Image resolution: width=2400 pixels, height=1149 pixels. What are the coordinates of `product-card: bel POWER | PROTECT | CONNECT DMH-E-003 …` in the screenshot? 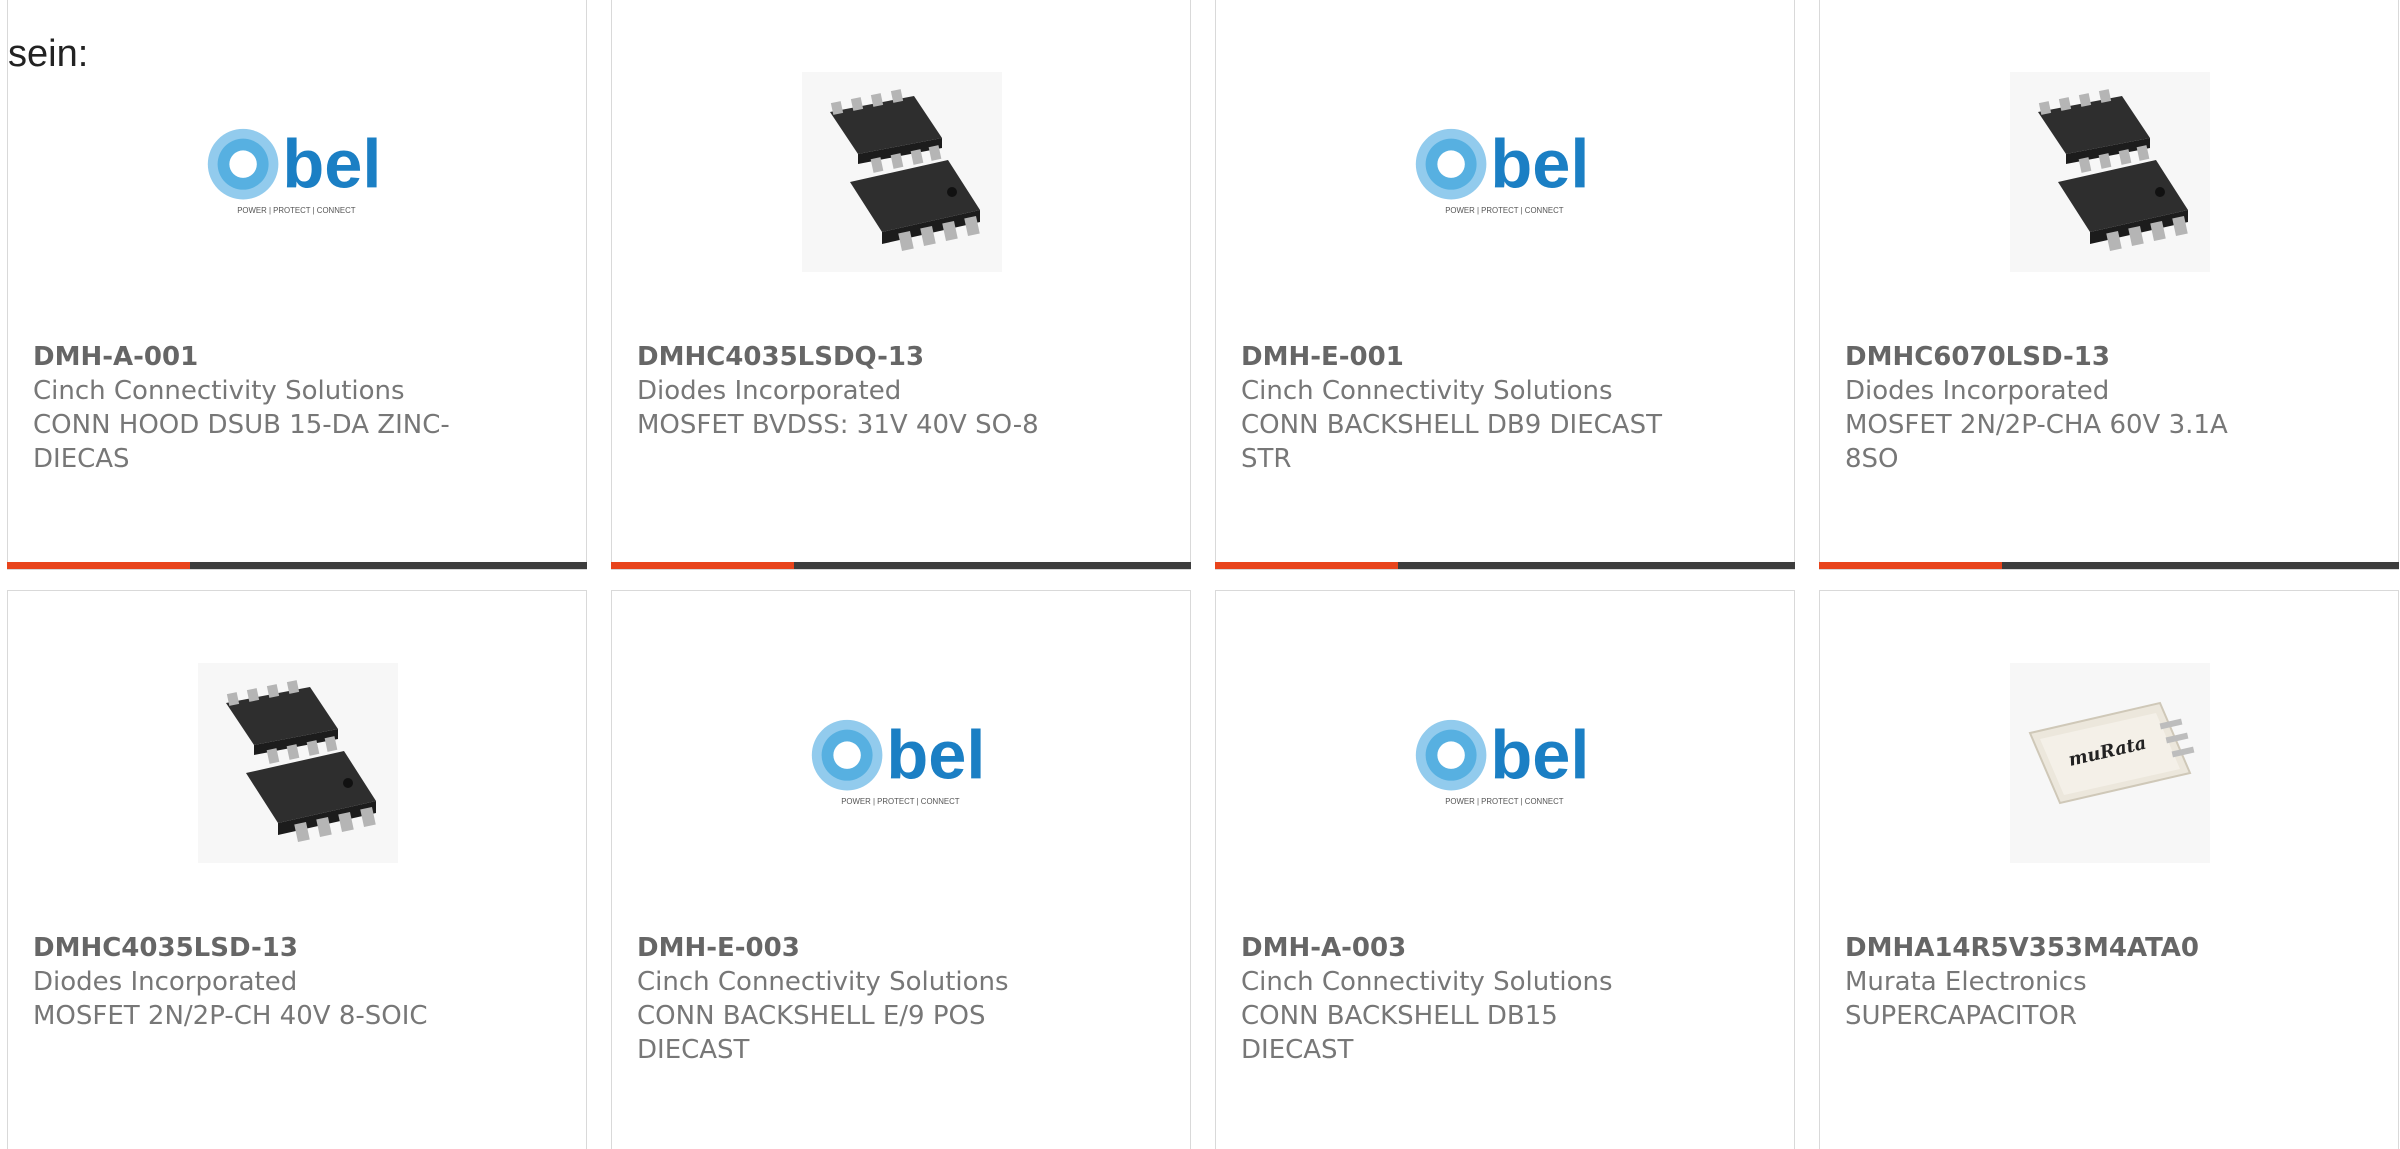 It's located at (901, 869).